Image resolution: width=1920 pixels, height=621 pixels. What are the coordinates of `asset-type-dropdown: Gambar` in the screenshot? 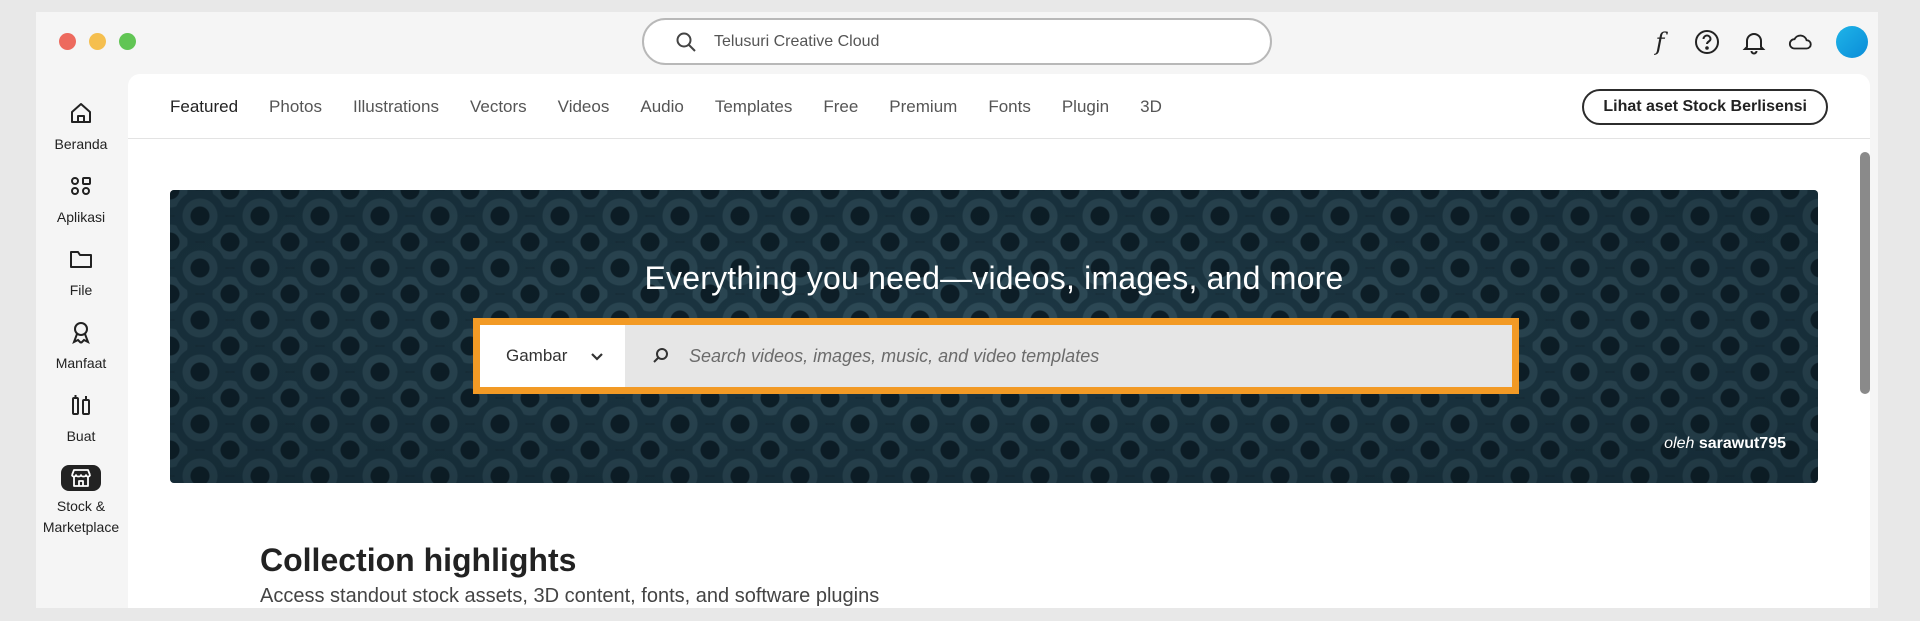 It's located at (552, 356).